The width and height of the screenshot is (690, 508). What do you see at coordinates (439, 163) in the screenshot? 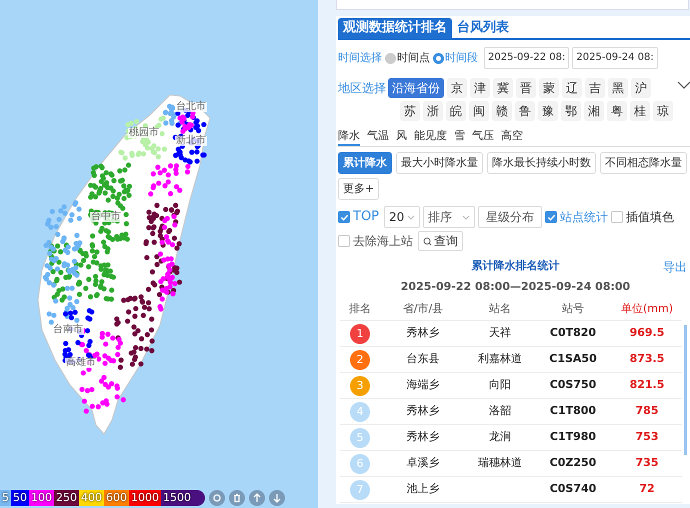
I see `stat-type-button: 最大小时降水量` at bounding box center [439, 163].